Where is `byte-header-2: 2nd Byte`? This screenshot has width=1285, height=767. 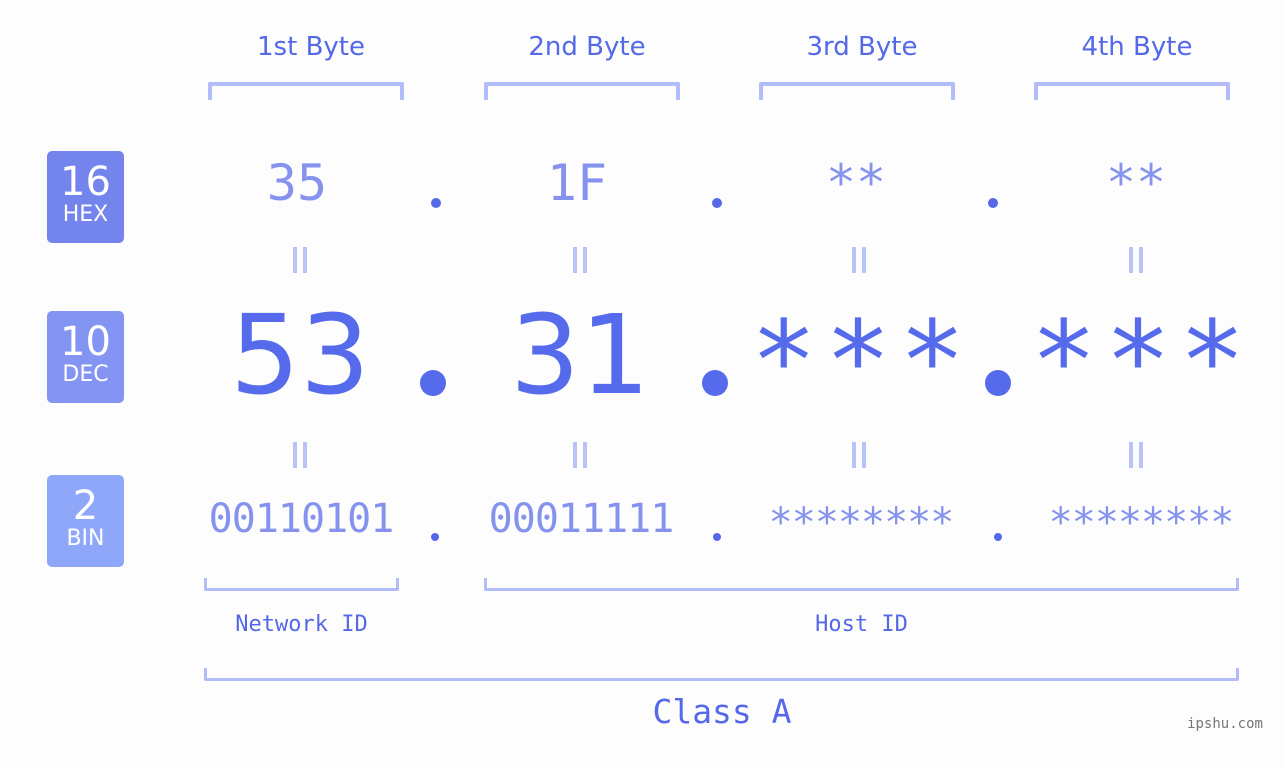 byte-header-2: 2nd Byte is located at coordinates (587, 47).